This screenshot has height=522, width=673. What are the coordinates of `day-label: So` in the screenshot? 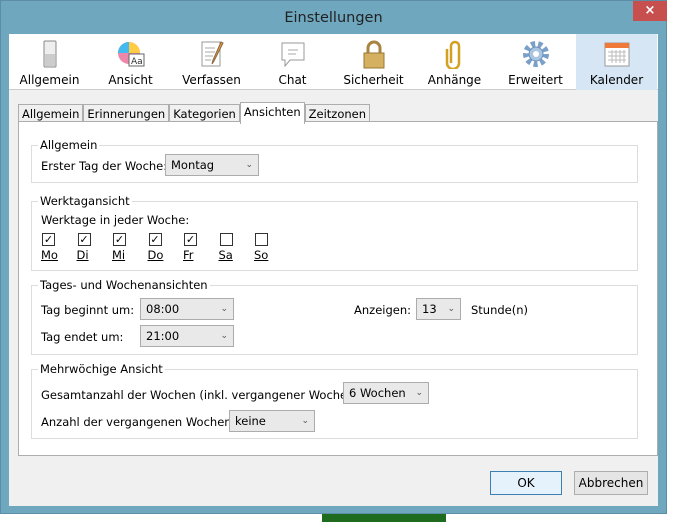 It's located at (261, 255).